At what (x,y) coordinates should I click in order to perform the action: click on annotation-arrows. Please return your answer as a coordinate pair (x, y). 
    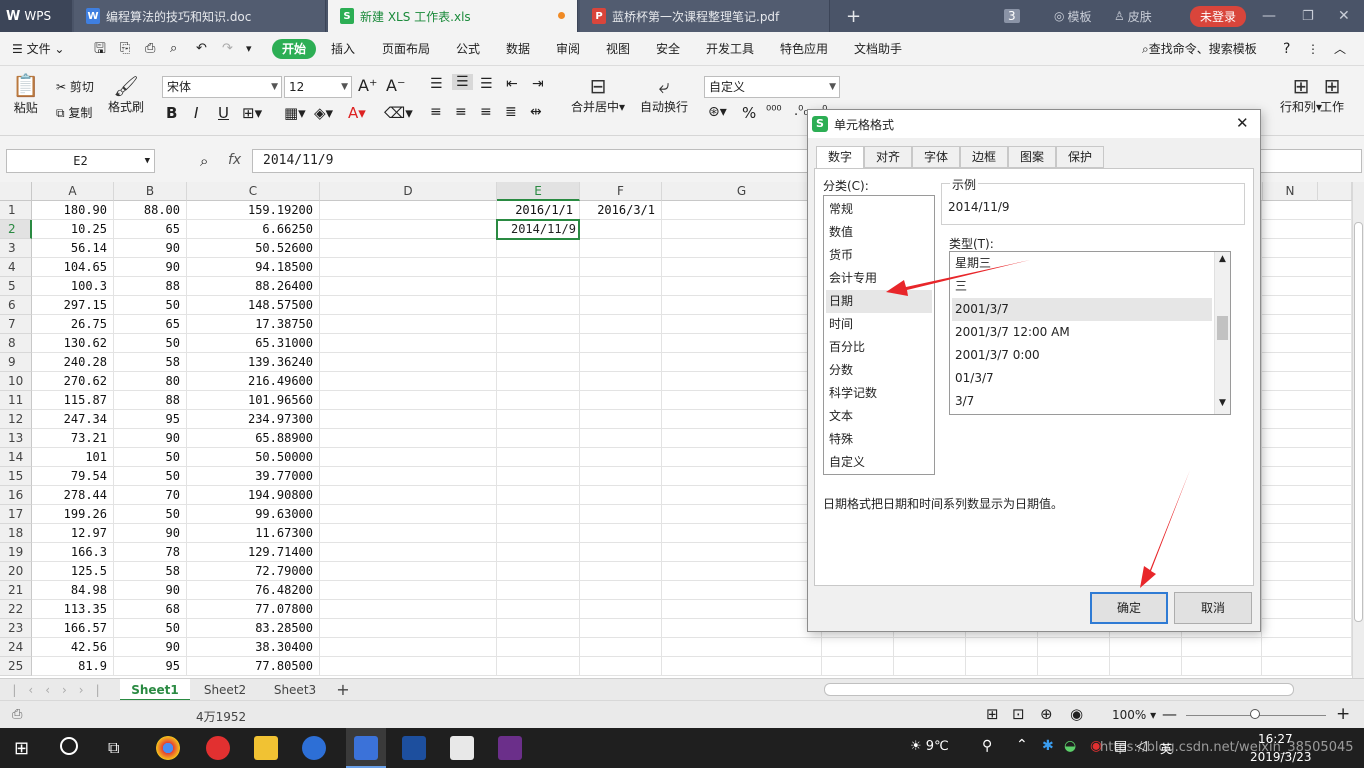
    Looking at the image, I should click on (1038, 424).